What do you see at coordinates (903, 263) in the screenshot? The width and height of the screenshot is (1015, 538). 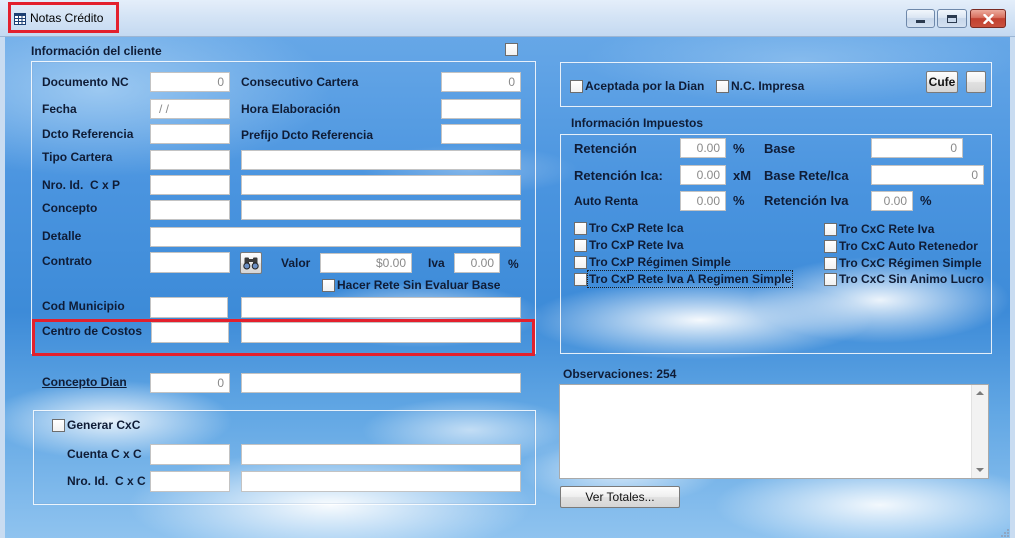 I see `tro-cxc-regimen-simple-row: Tro CxC Régimen Simple` at bounding box center [903, 263].